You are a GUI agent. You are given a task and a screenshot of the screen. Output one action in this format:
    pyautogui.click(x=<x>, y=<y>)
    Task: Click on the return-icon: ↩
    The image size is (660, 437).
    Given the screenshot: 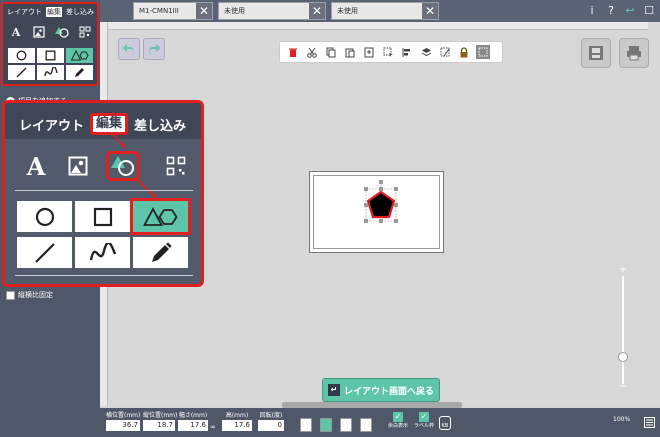 What is the action you would take?
    pyautogui.click(x=630, y=11)
    